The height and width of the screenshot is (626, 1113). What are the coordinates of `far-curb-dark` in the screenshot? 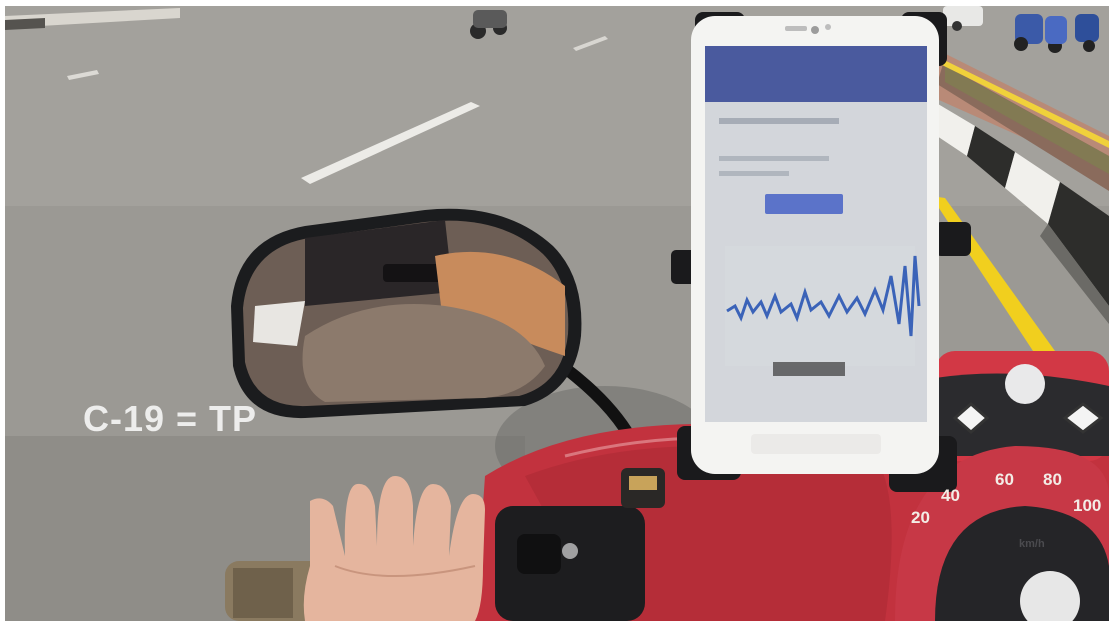 It's located at (25, 24).